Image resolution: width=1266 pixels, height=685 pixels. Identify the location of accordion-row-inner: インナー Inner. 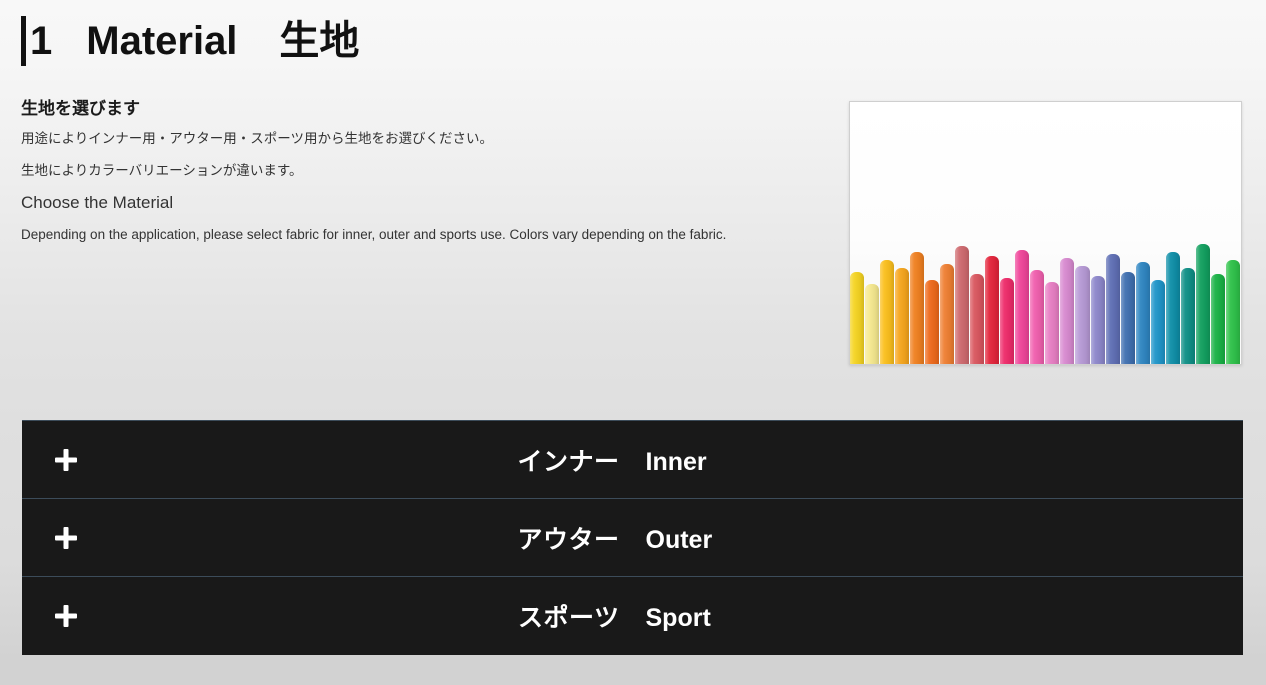
(632, 460).